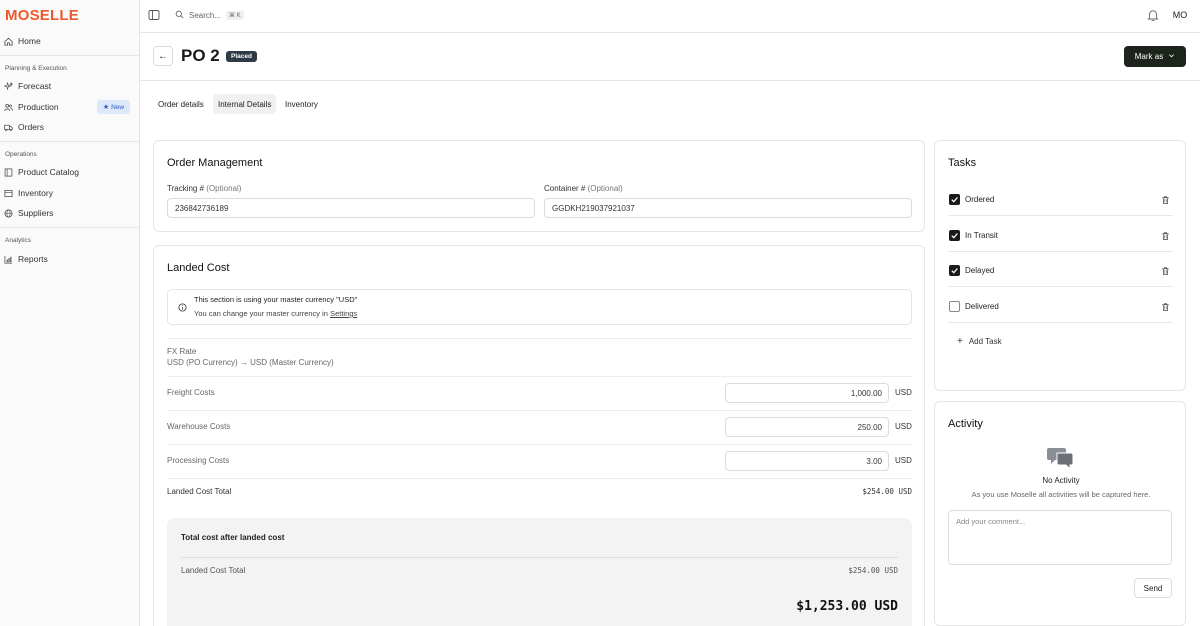 This screenshot has height=626, width=1200. What do you see at coordinates (191, 392) in the screenshot?
I see `freight-label: Freight Costs` at bounding box center [191, 392].